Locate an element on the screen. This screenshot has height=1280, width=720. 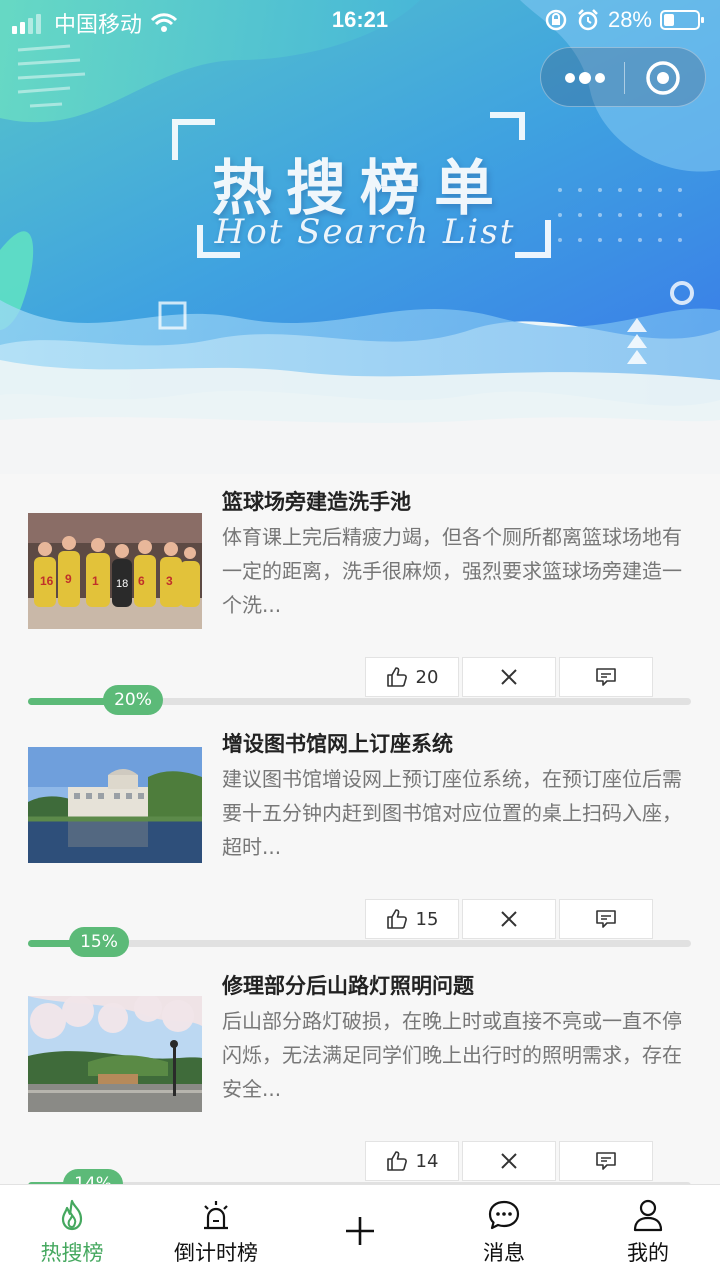
close-miniprogram-icon is located at coordinates (663, 78).